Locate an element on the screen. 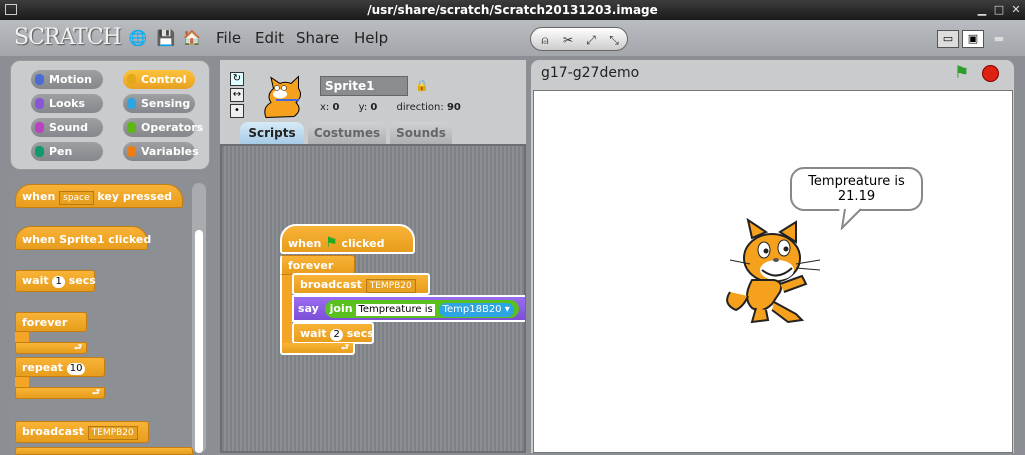 The image size is (1025, 455). duplicate-stamp-icon: ⍝ is located at coordinates (545, 40).